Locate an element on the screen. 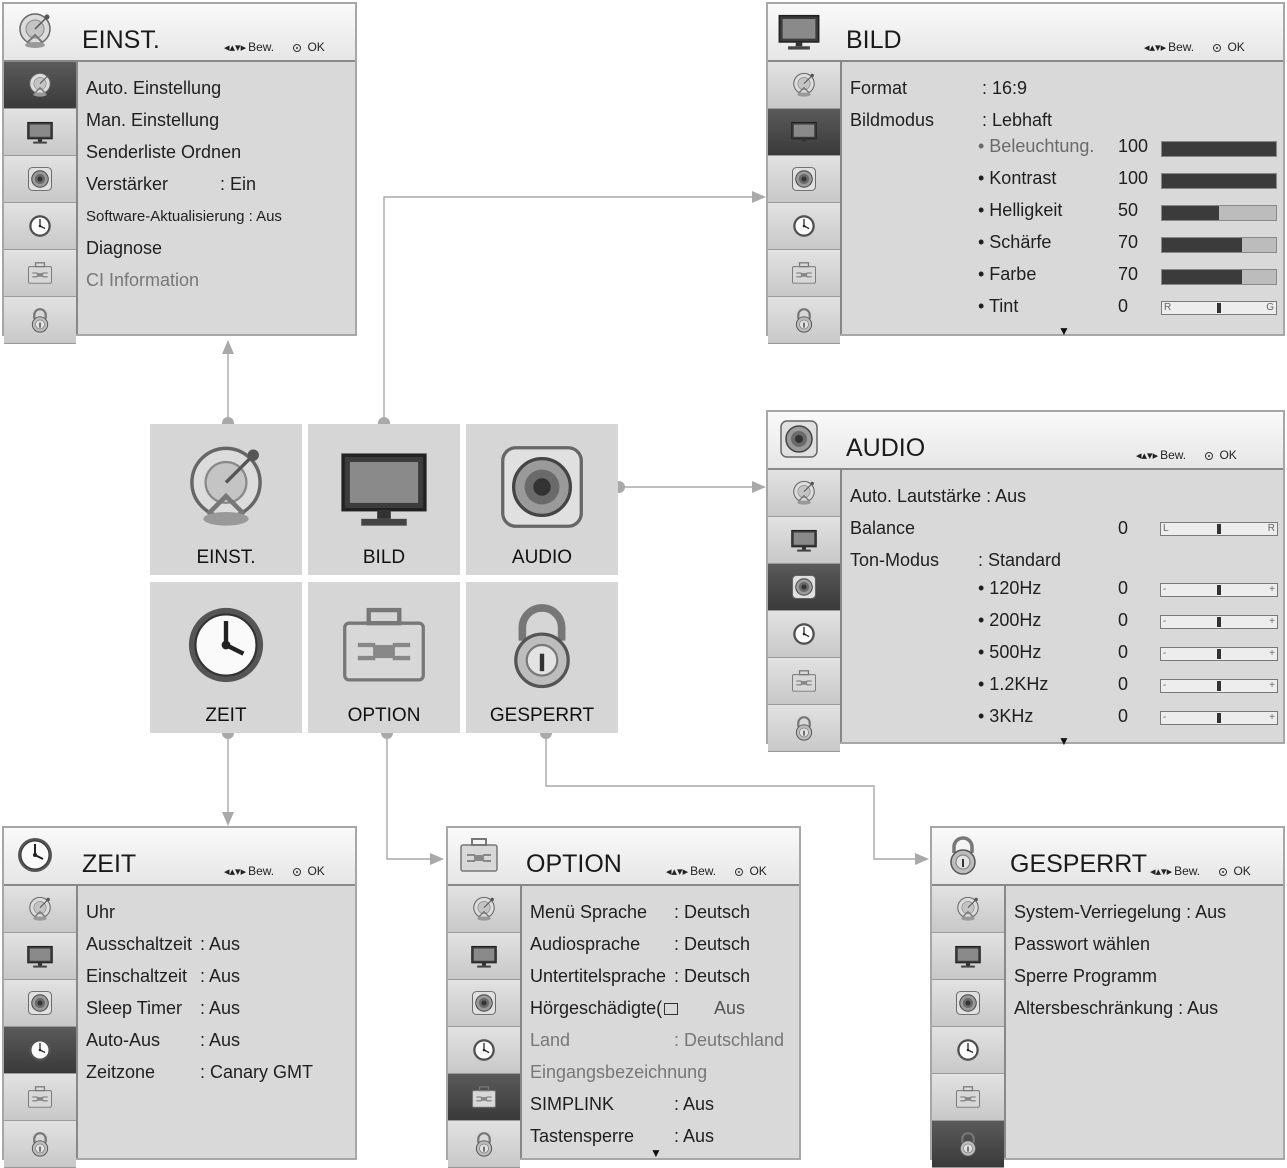 Image resolution: width=1287 pixels, height=1168 pixels. balance-slider: L R is located at coordinates (1219, 529).